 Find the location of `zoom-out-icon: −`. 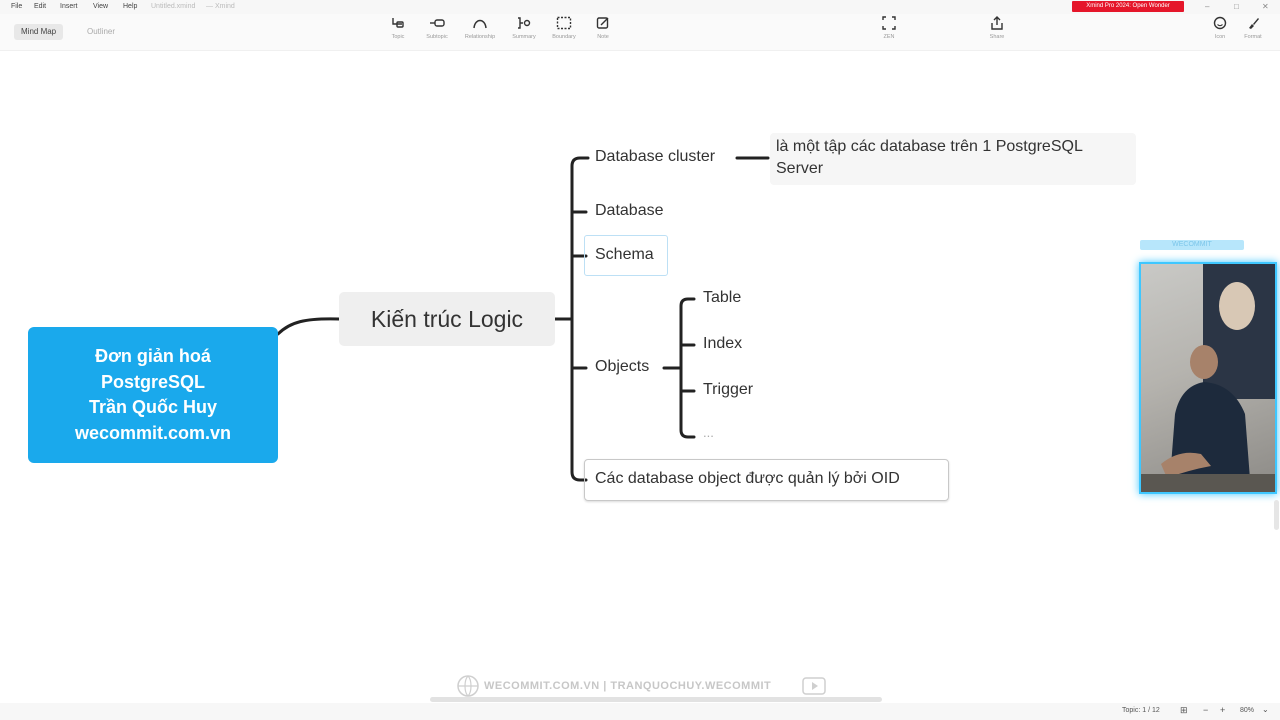

zoom-out-icon: − is located at coordinates (1205, 710).